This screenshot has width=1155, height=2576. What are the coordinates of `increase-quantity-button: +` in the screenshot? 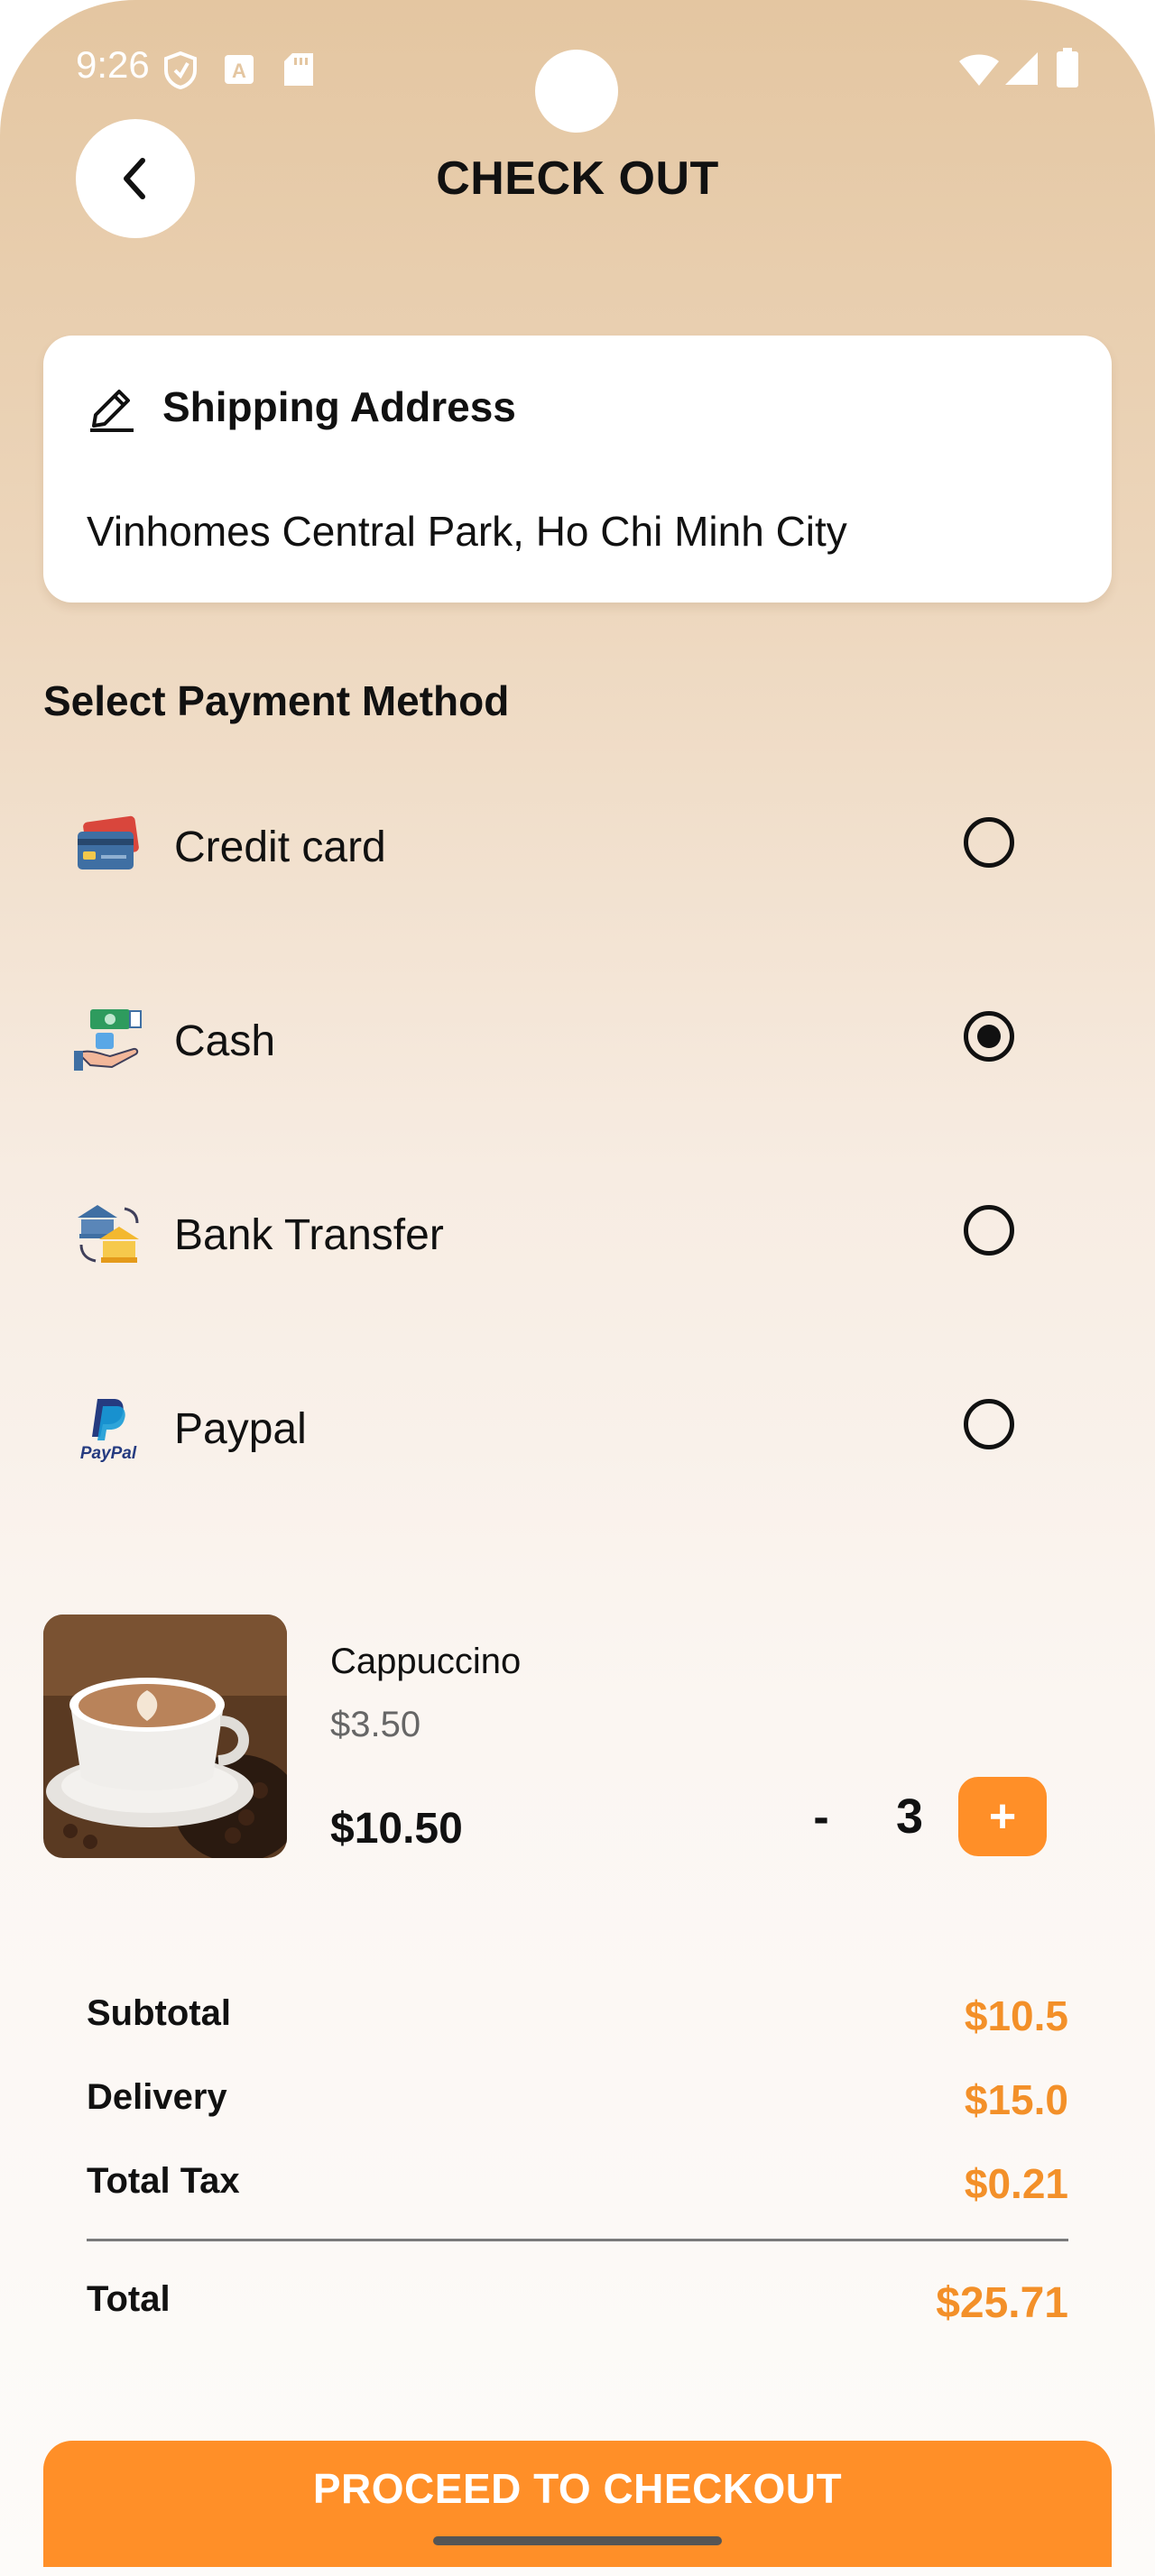 It's located at (1002, 1816).